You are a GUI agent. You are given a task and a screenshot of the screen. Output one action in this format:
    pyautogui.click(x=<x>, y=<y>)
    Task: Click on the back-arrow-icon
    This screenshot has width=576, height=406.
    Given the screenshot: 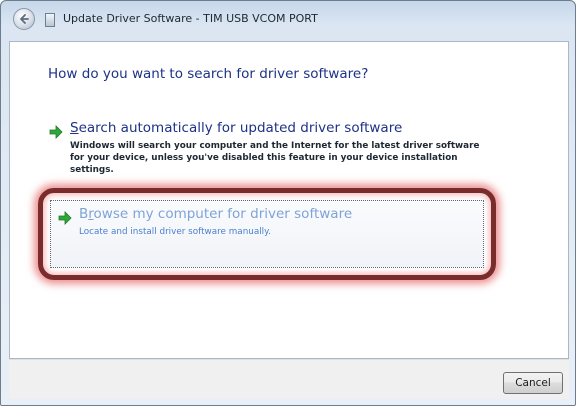 What is the action you would take?
    pyautogui.click(x=24, y=19)
    